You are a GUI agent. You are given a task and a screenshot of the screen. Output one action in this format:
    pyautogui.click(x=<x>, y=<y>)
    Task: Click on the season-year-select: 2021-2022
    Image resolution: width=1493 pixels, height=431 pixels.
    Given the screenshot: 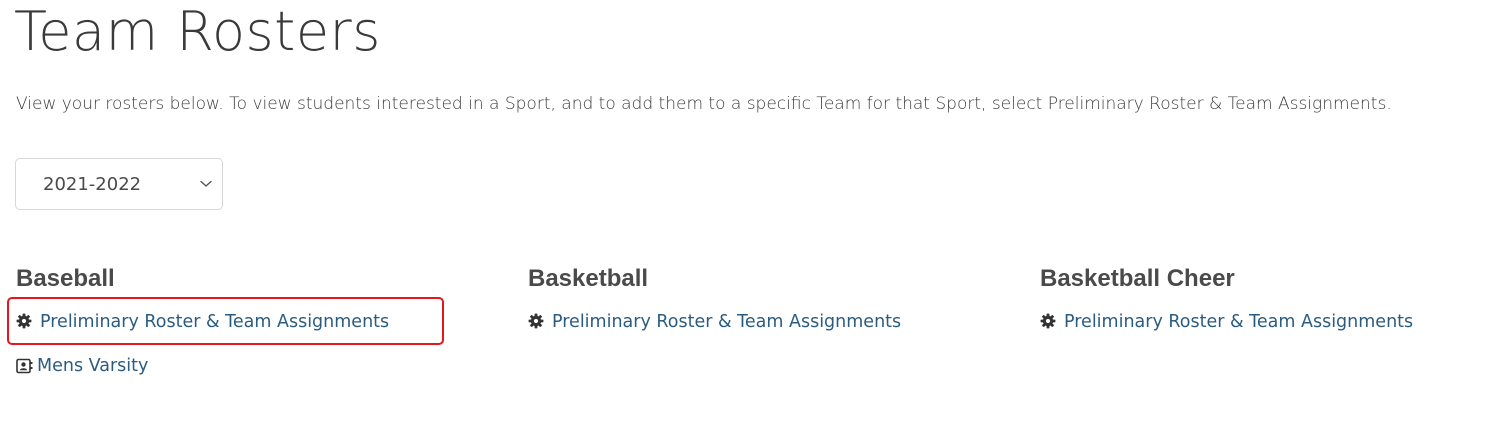 What is the action you would take?
    pyautogui.click(x=119, y=184)
    